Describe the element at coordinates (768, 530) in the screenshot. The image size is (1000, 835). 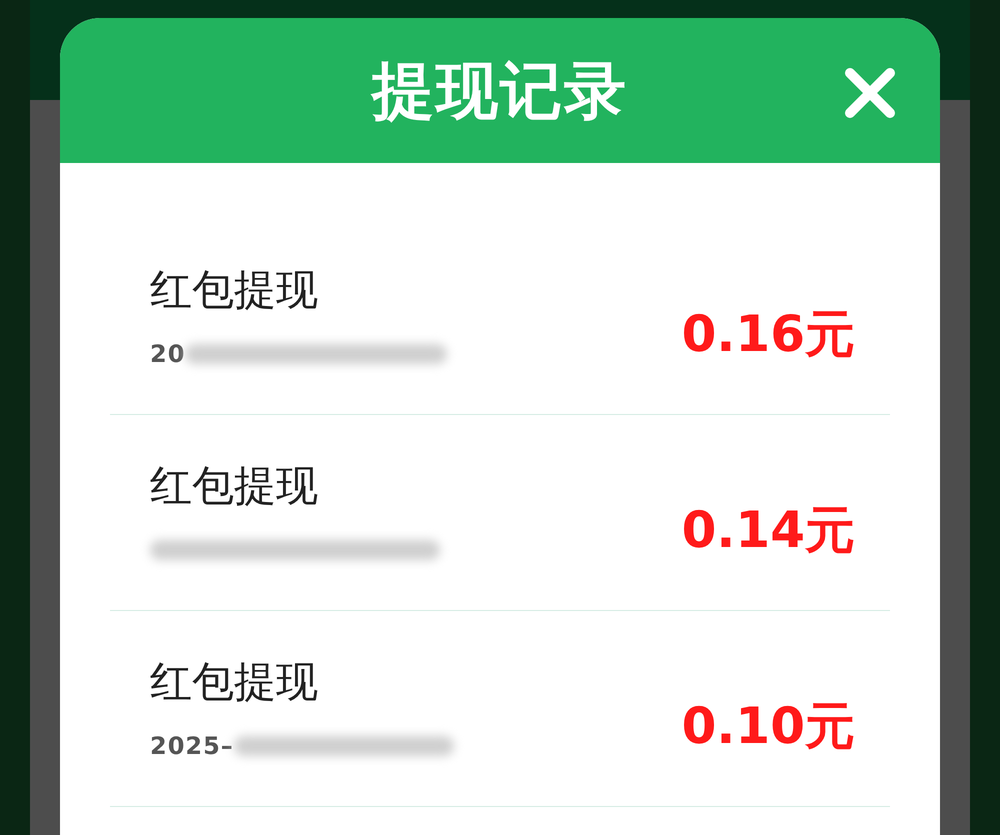
I see `record-amount: 0.14元` at that location.